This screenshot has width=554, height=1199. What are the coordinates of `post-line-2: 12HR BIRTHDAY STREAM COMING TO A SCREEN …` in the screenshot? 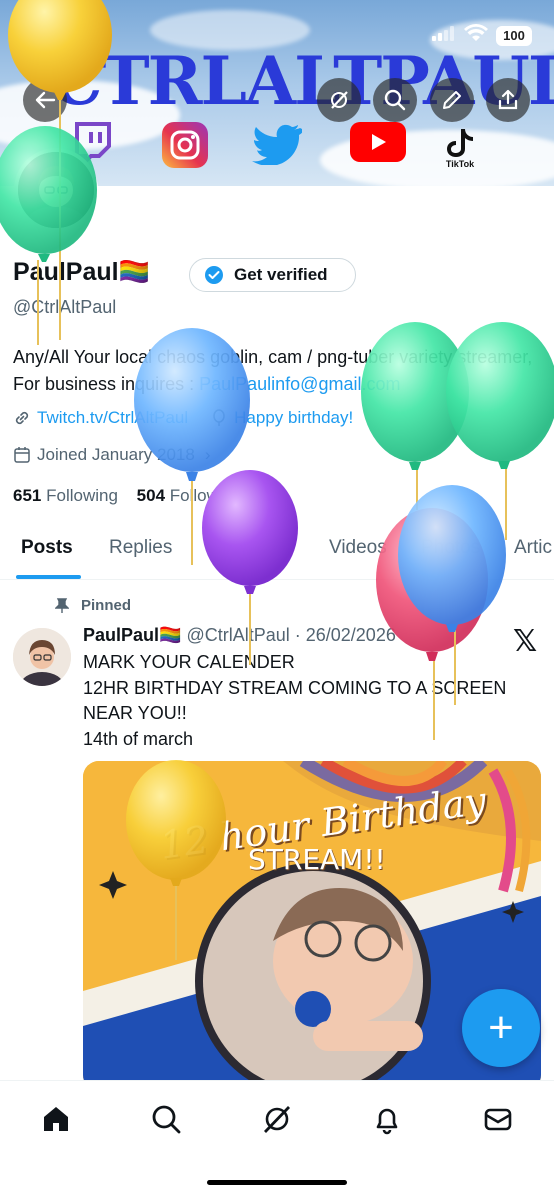 It's located at (295, 700).